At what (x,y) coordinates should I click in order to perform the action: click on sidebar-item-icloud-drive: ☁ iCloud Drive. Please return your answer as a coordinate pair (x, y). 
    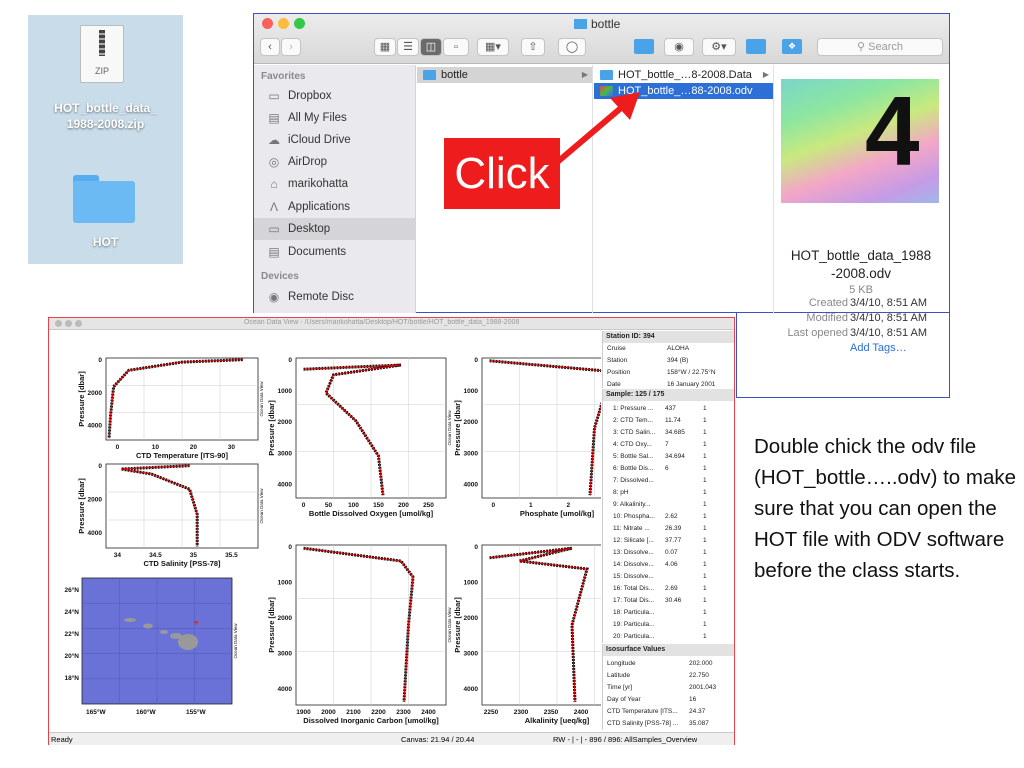
    Looking at the image, I should click on (335, 140).